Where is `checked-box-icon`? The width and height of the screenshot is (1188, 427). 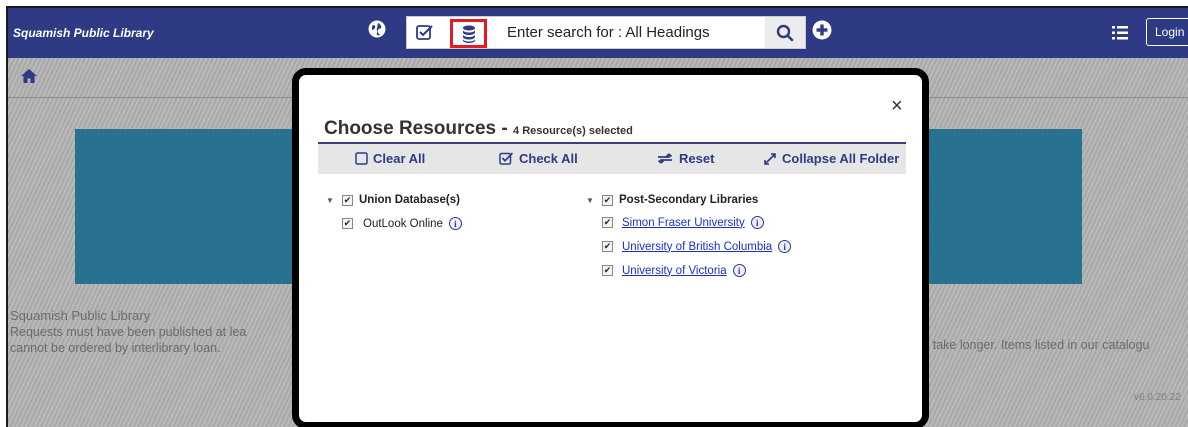 checked-box-icon is located at coordinates (506, 158).